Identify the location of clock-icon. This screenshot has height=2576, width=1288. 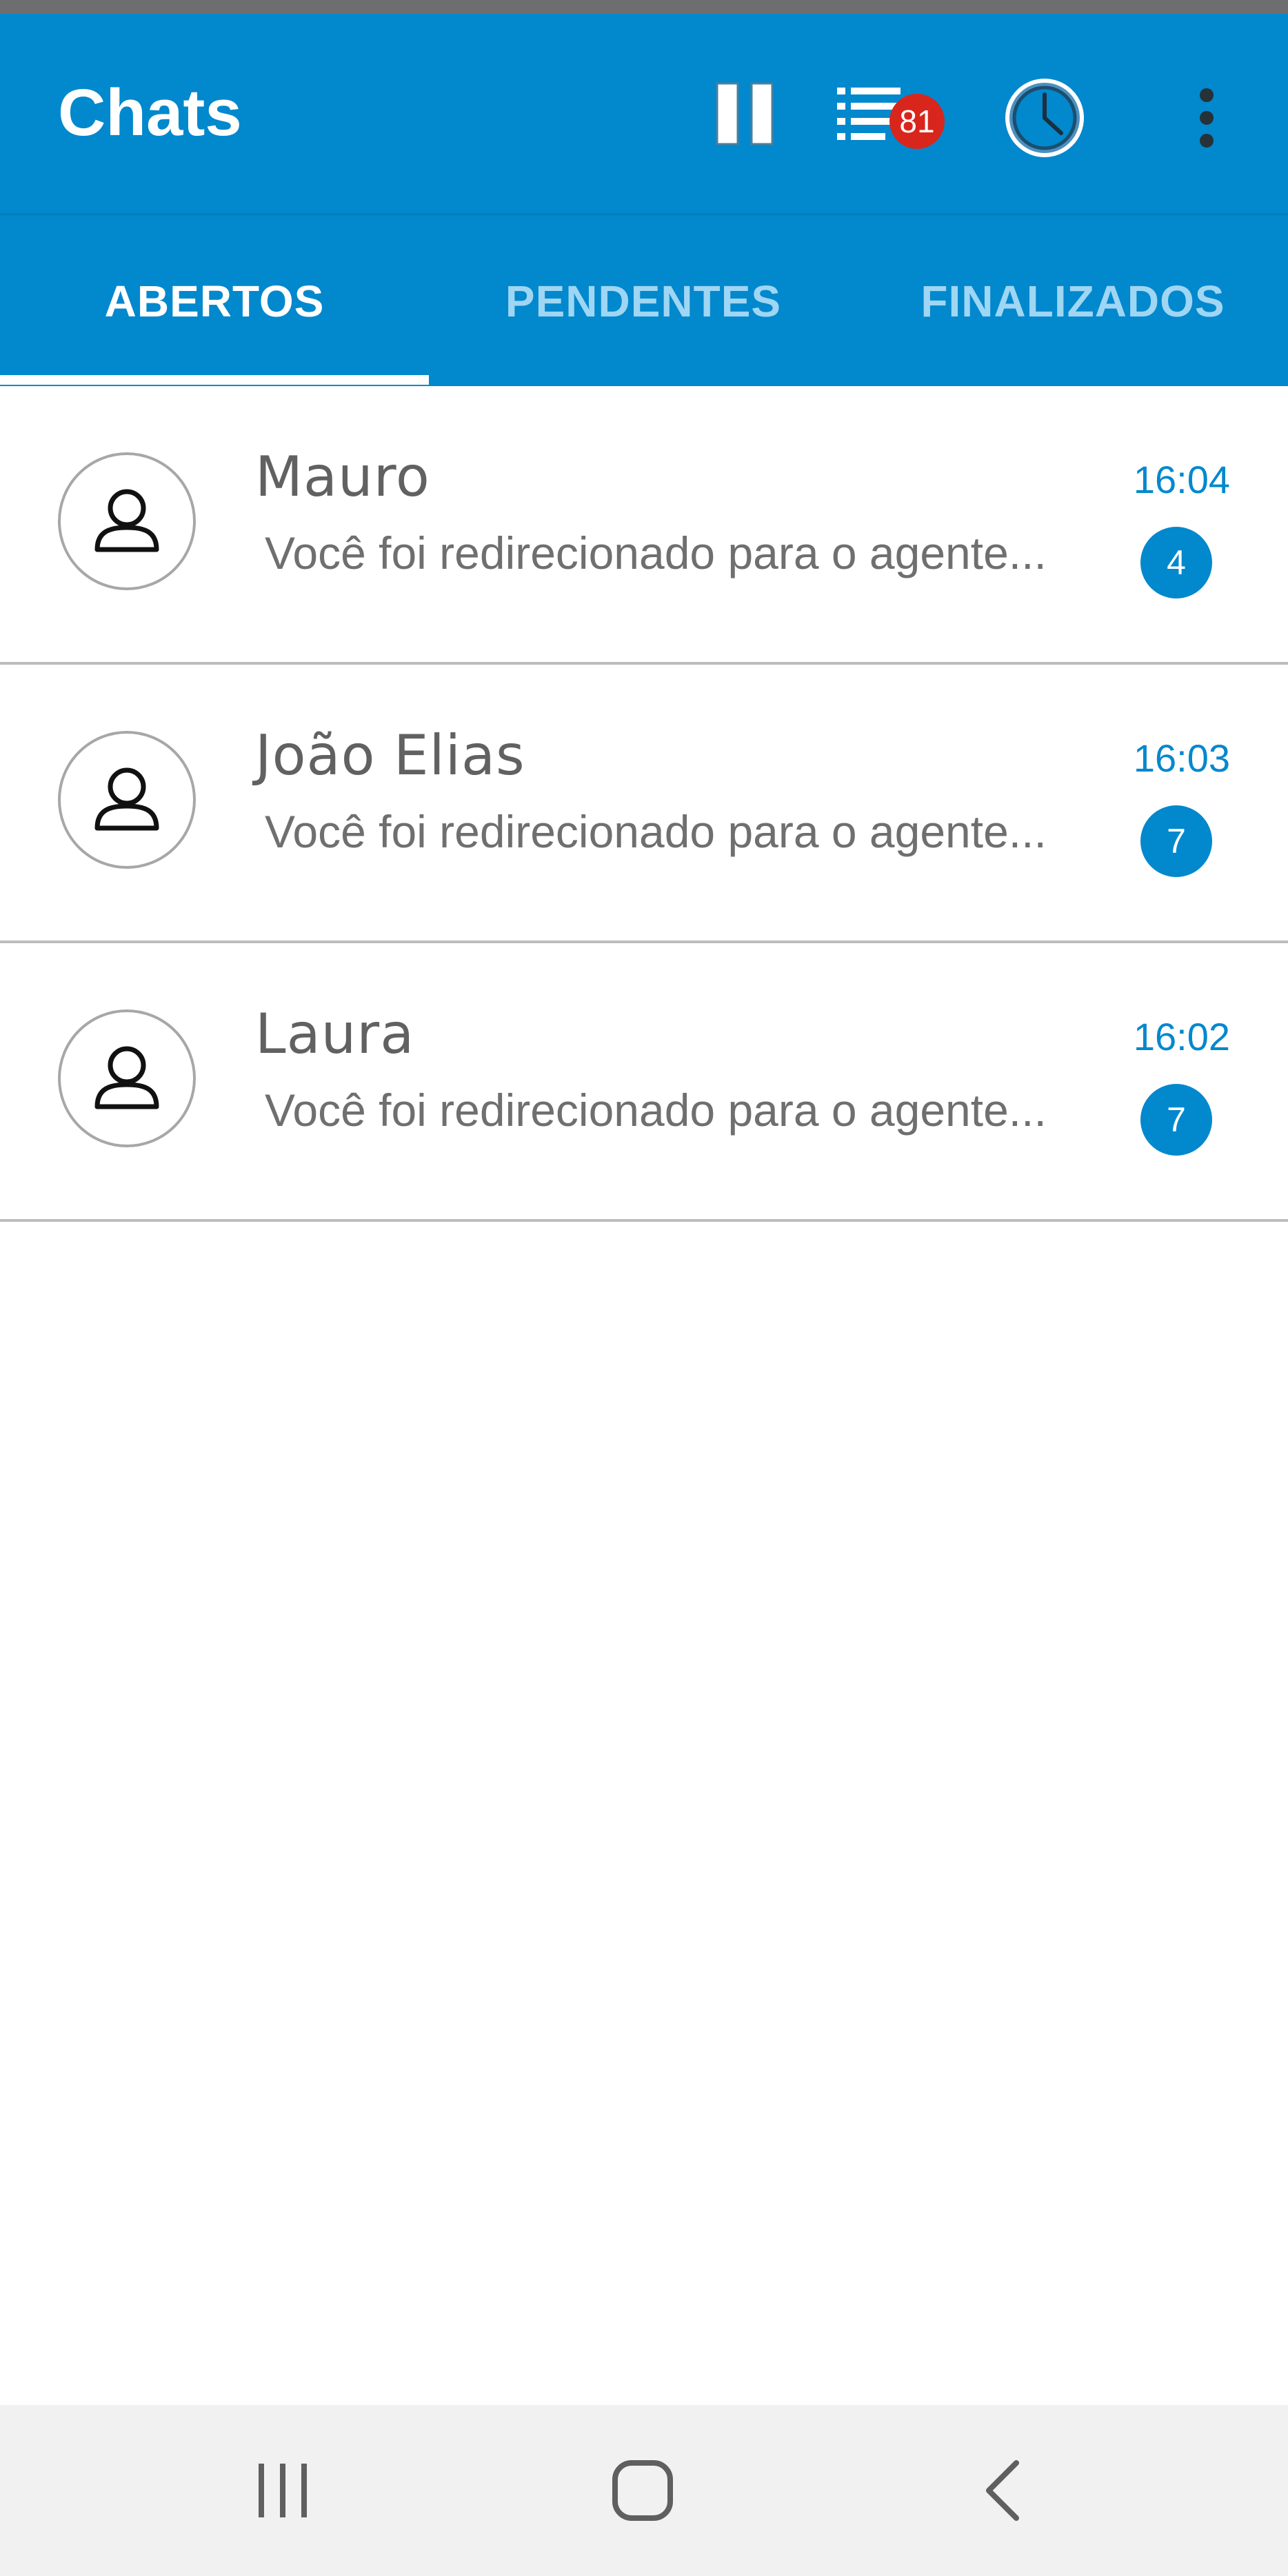
(1044, 118).